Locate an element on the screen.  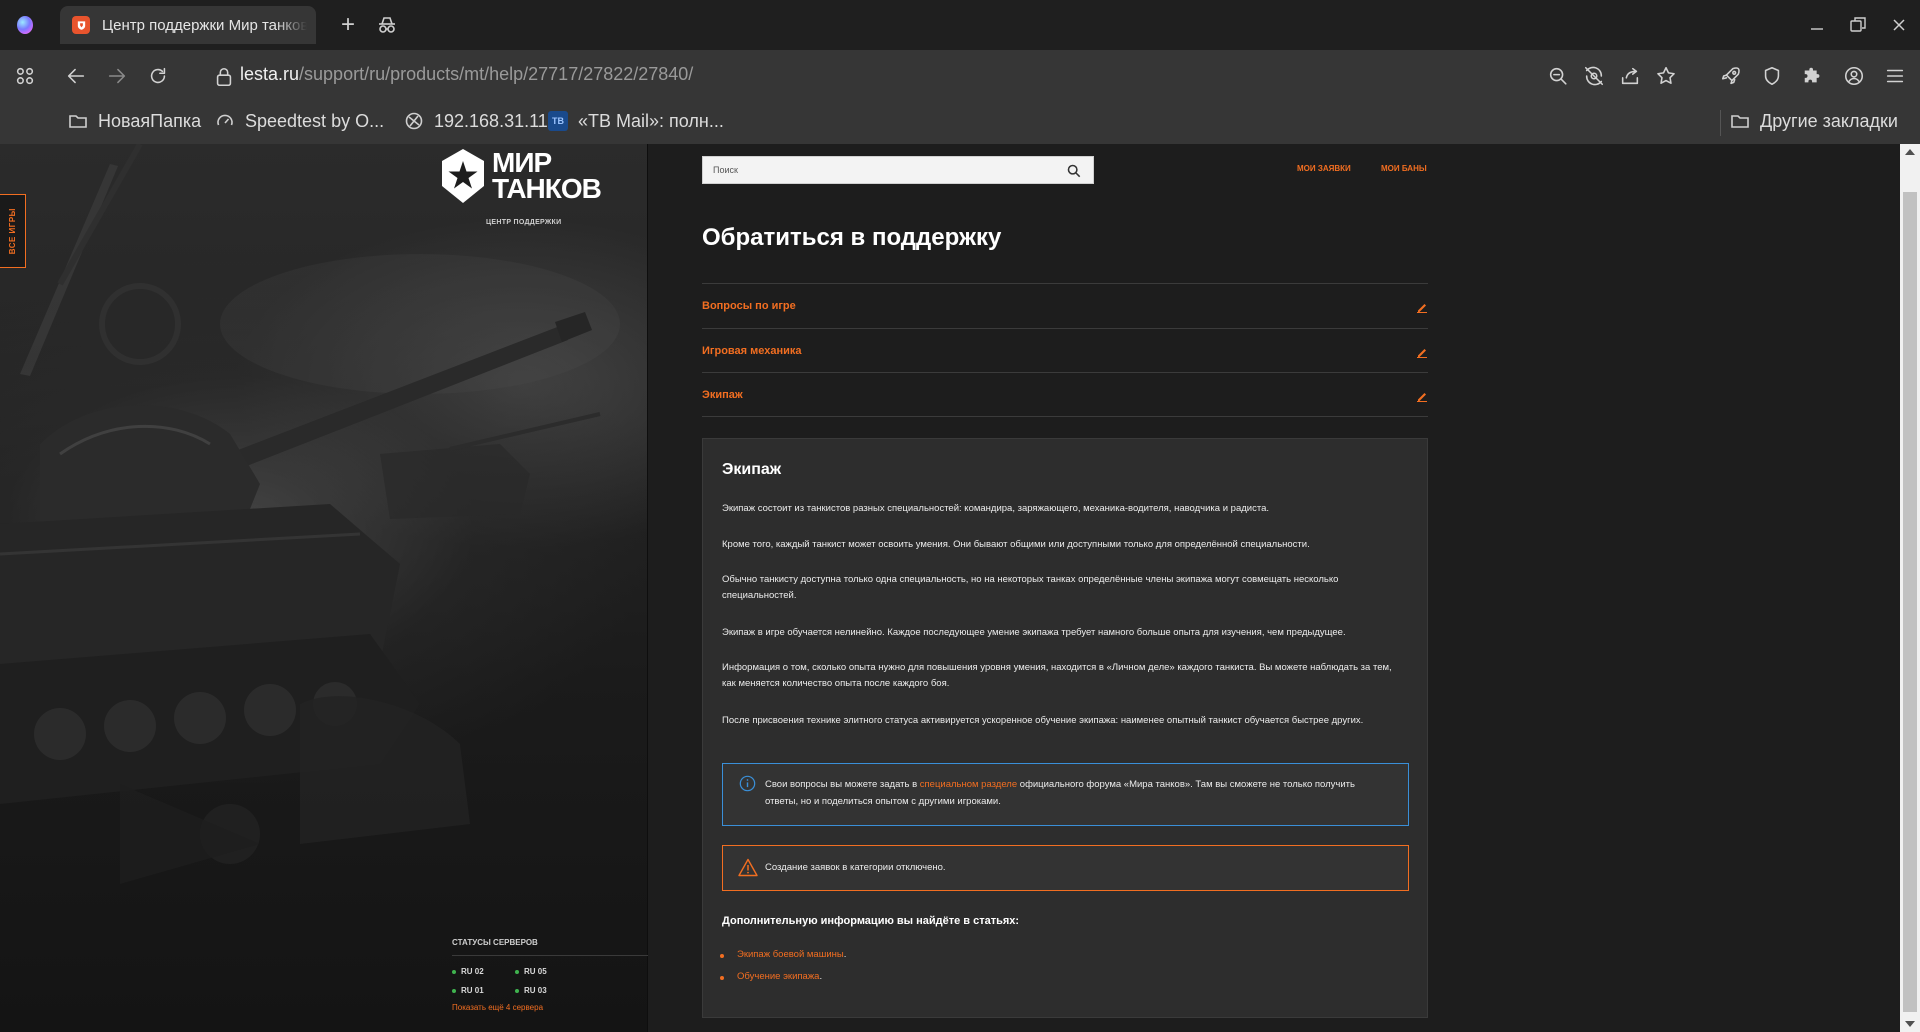
restore-button is located at coordinates (1858, 25).